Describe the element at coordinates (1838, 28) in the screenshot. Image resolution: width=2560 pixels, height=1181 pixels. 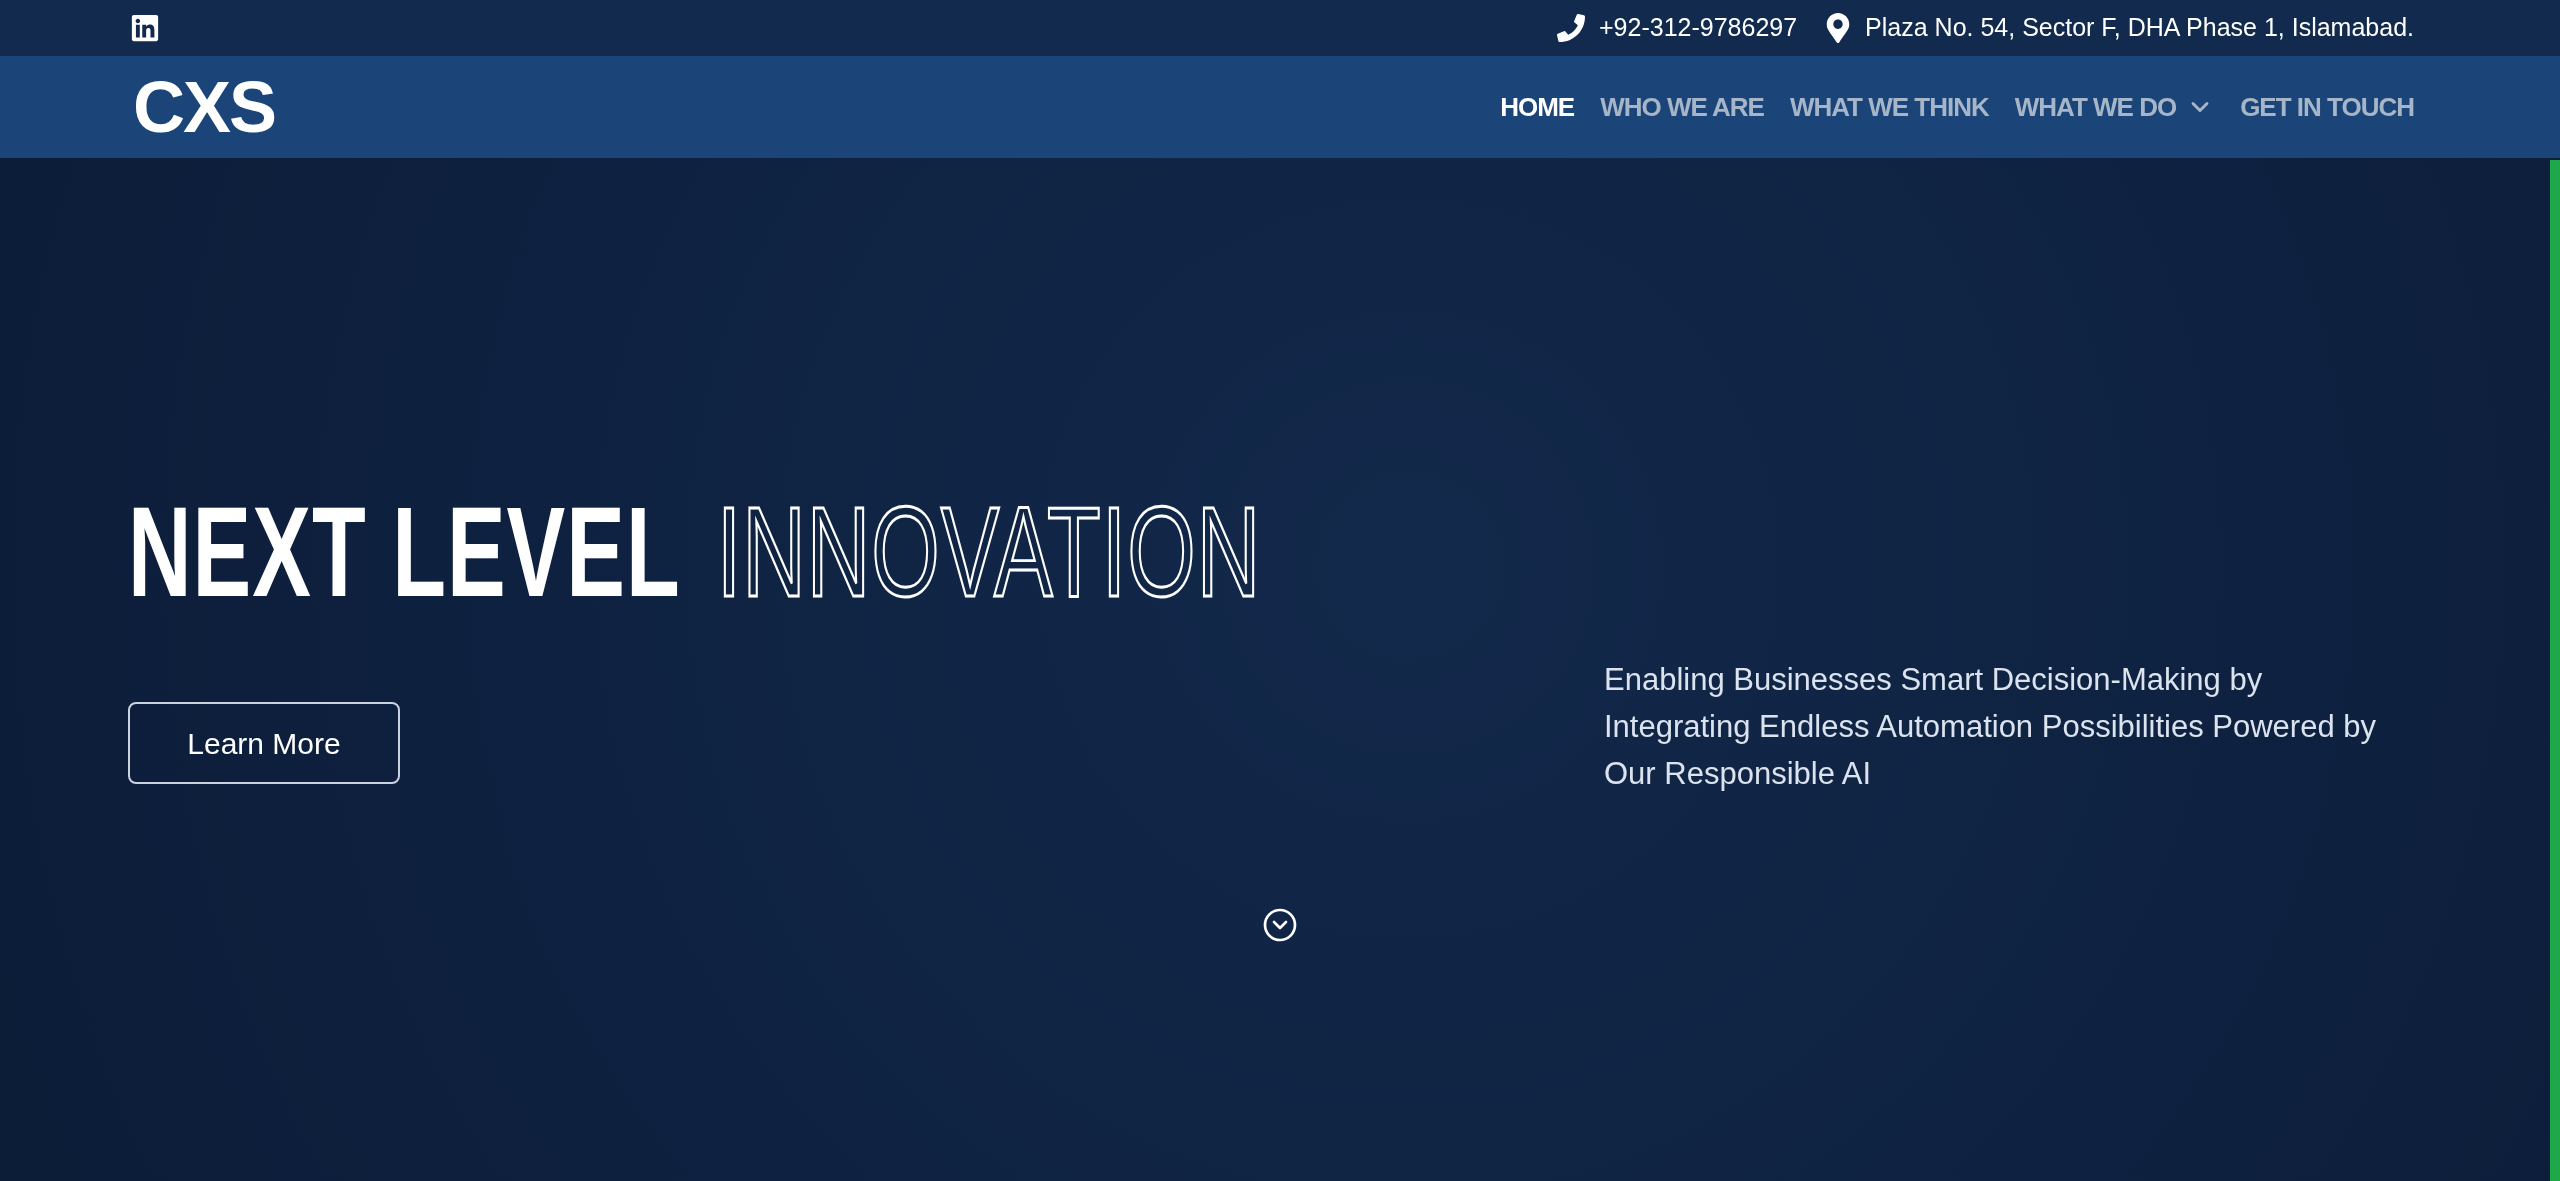
I see `location-pin-icon` at that location.